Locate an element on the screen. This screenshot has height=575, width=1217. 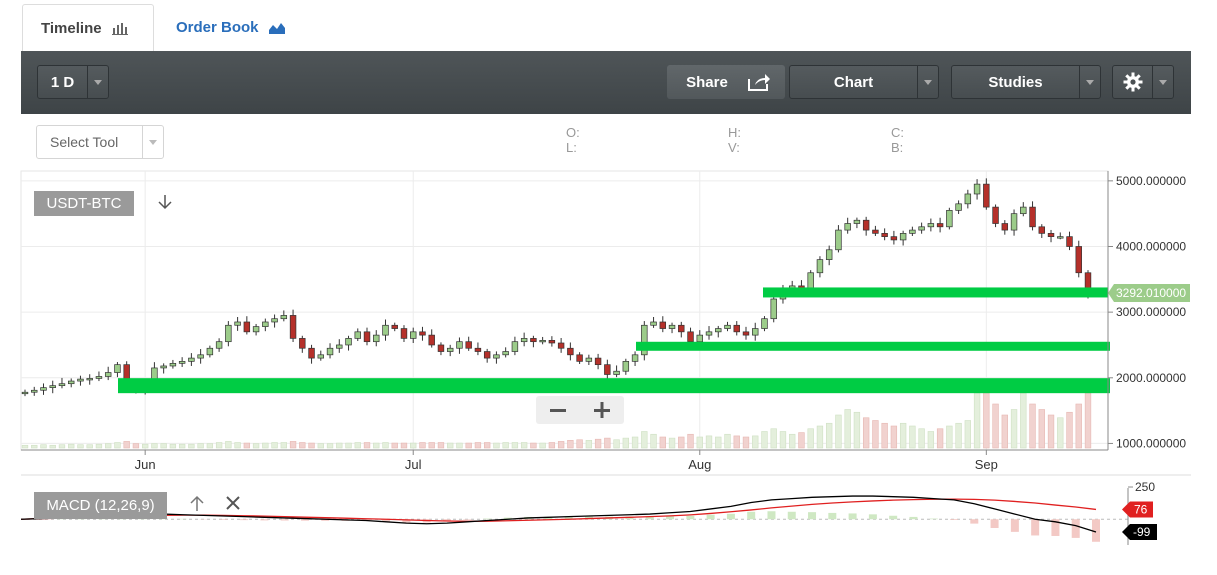
interval-select: 1 D is located at coordinates (73, 82).